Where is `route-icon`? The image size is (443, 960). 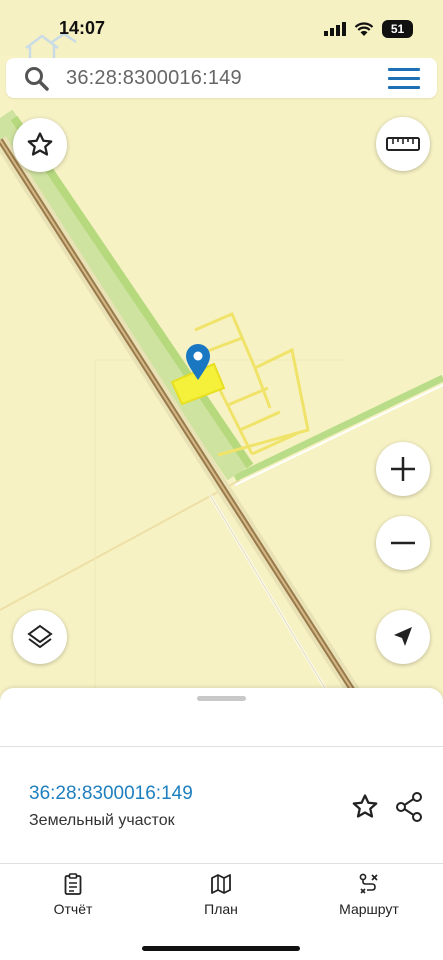
route-icon is located at coordinates (368, 883).